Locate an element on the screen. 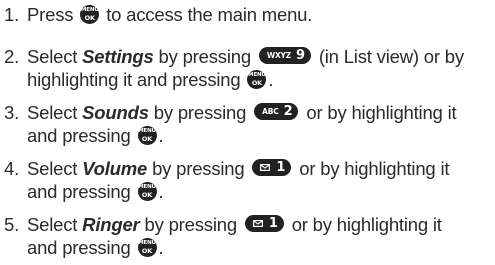 The image size is (495, 265). wxyz-9-key-icon: WXYZ 9 is located at coordinates (284, 55).